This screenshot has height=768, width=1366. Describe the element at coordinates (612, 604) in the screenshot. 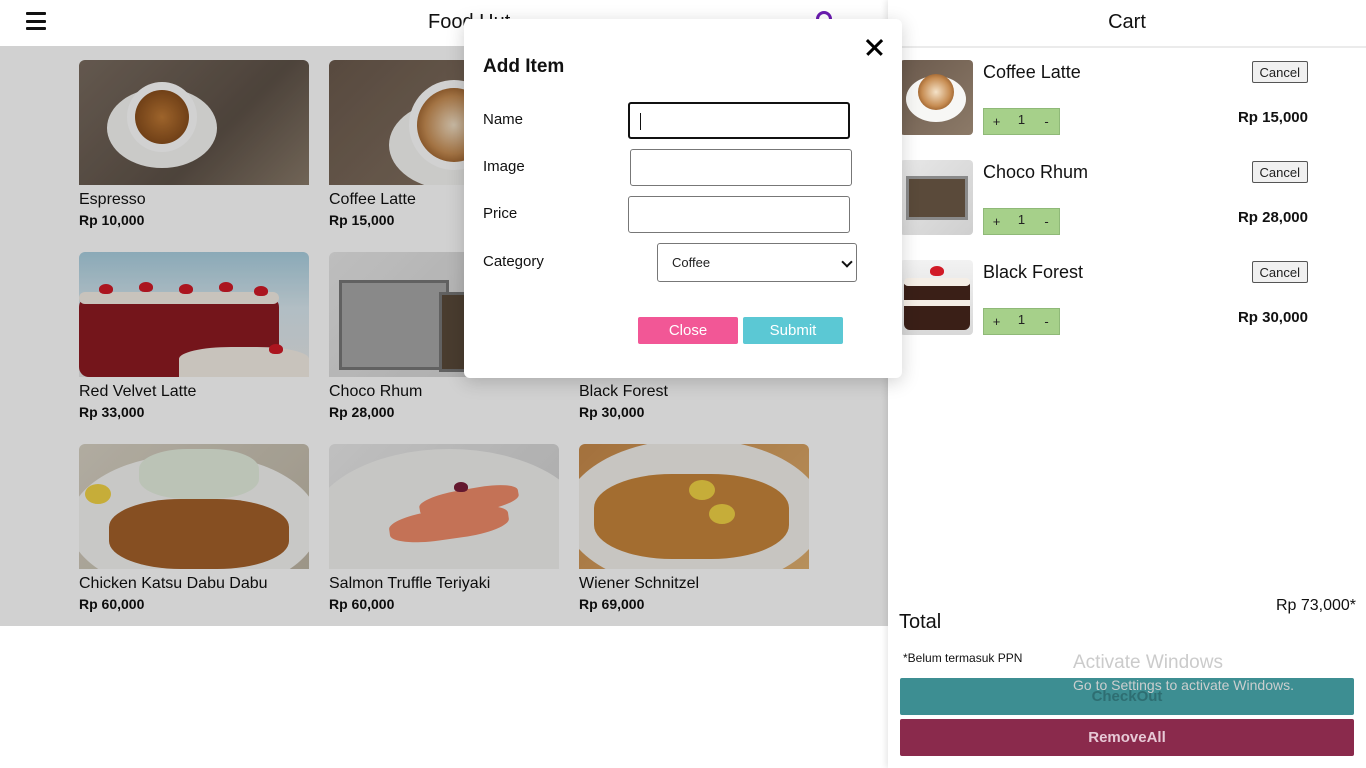

I see `menu-item-price: Rp 69,000` at that location.